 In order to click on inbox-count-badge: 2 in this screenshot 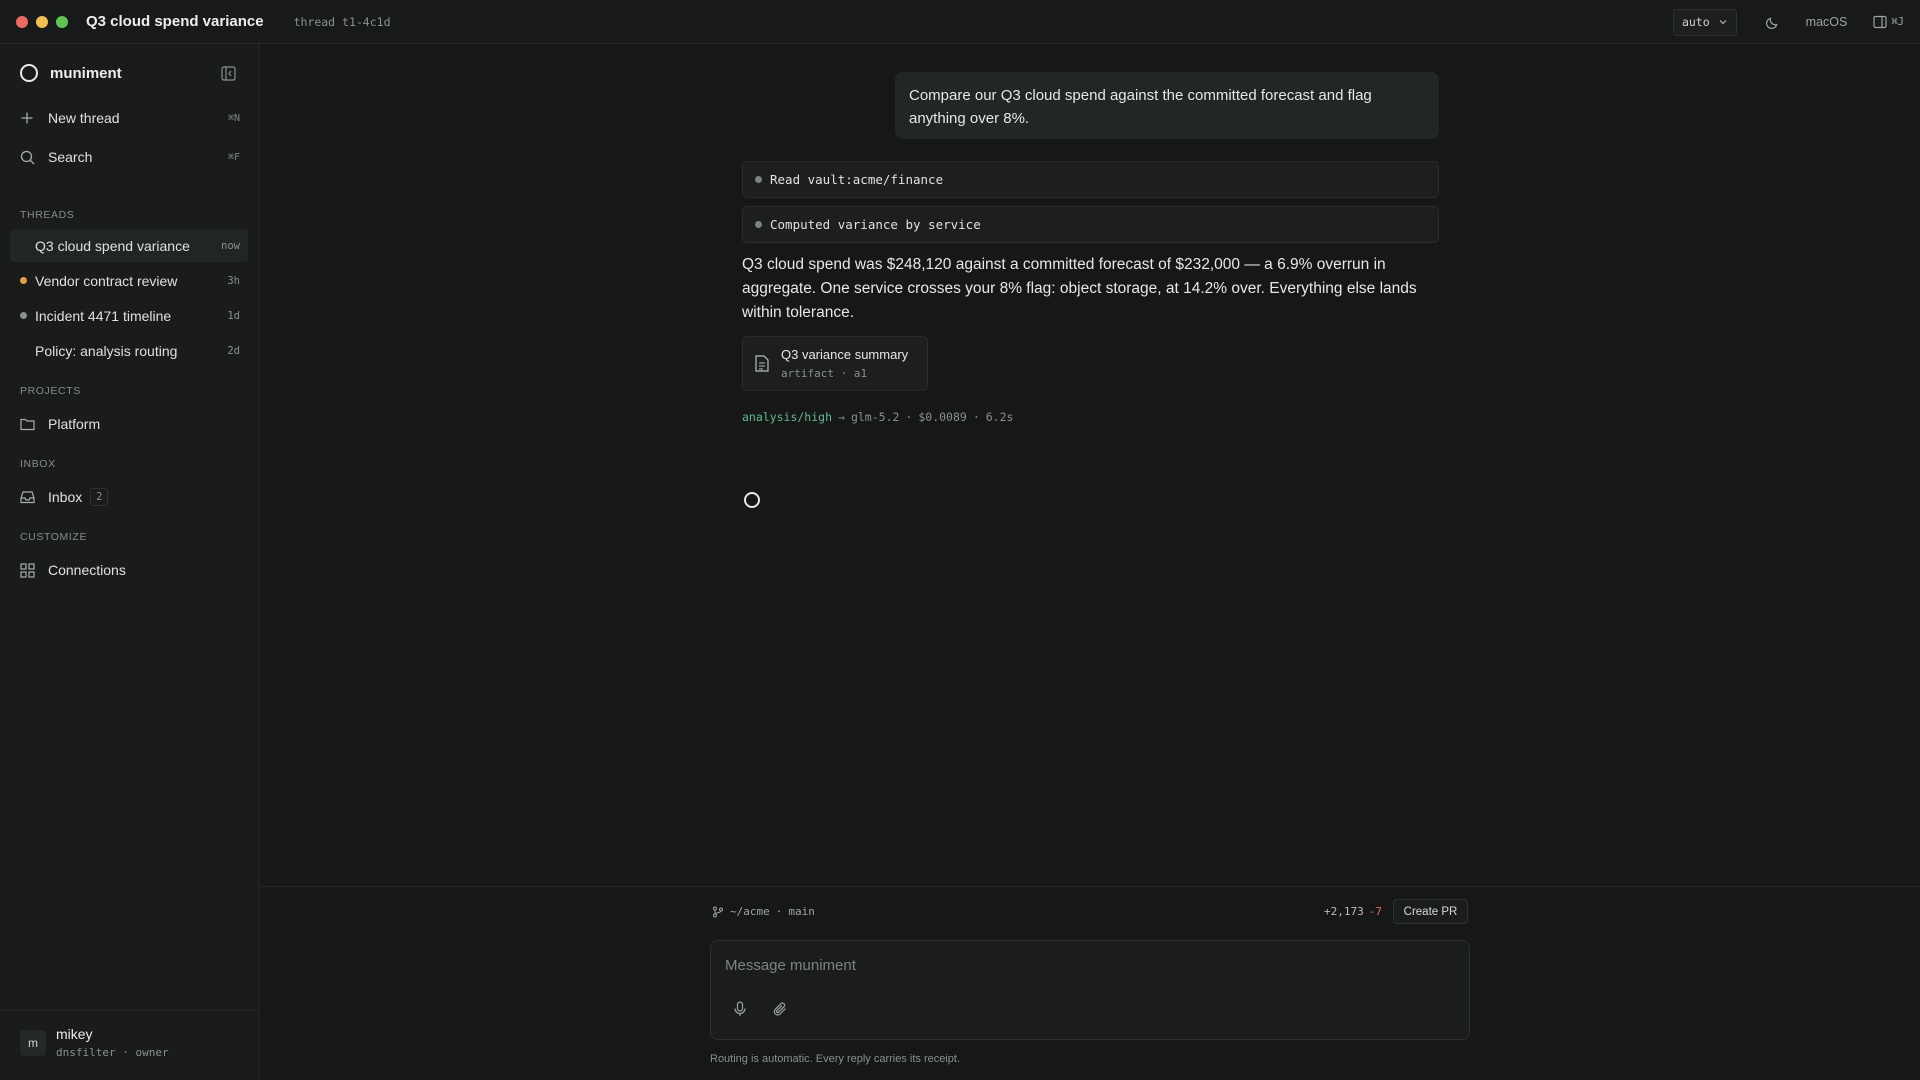, I will do `click(99, 497)`.